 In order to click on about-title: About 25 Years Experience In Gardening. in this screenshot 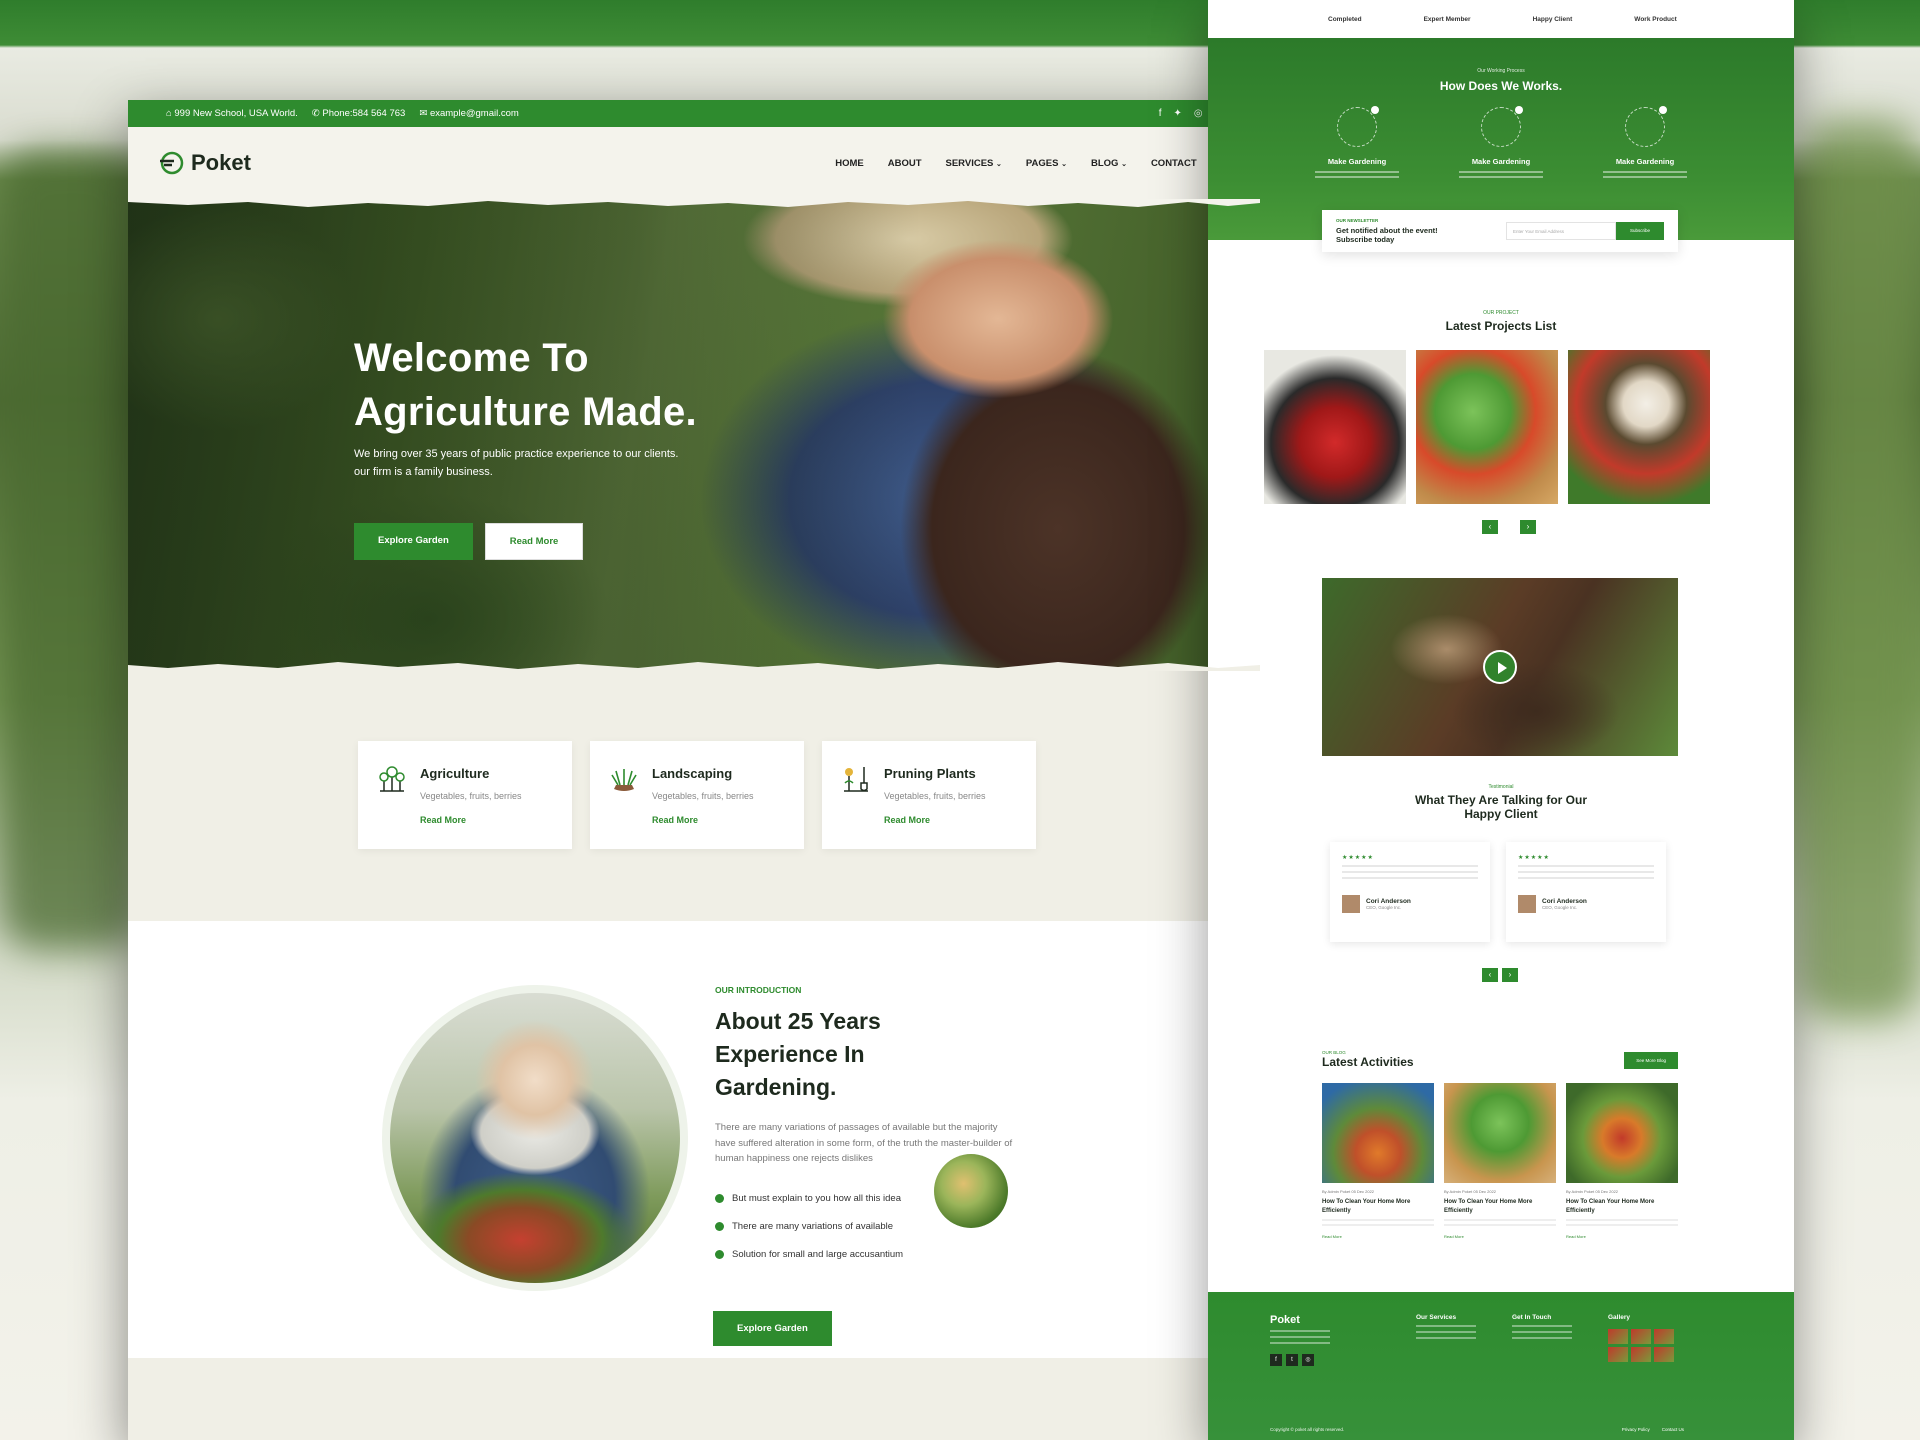, I will do `click(798, 1054)`.